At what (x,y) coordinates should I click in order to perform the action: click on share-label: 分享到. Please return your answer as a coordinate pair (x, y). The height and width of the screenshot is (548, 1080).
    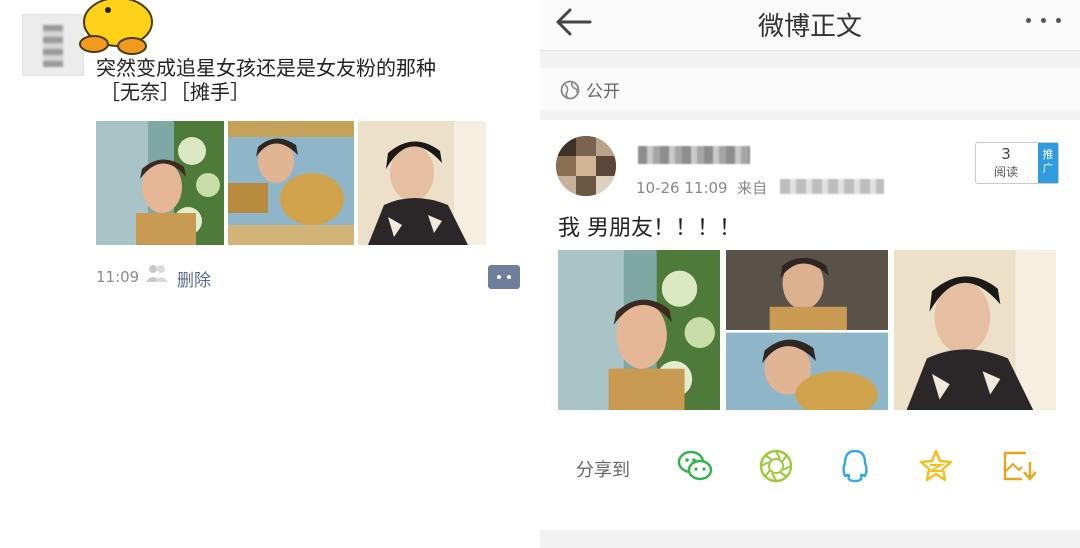
    Looking at the image, I should click on (603, 470).